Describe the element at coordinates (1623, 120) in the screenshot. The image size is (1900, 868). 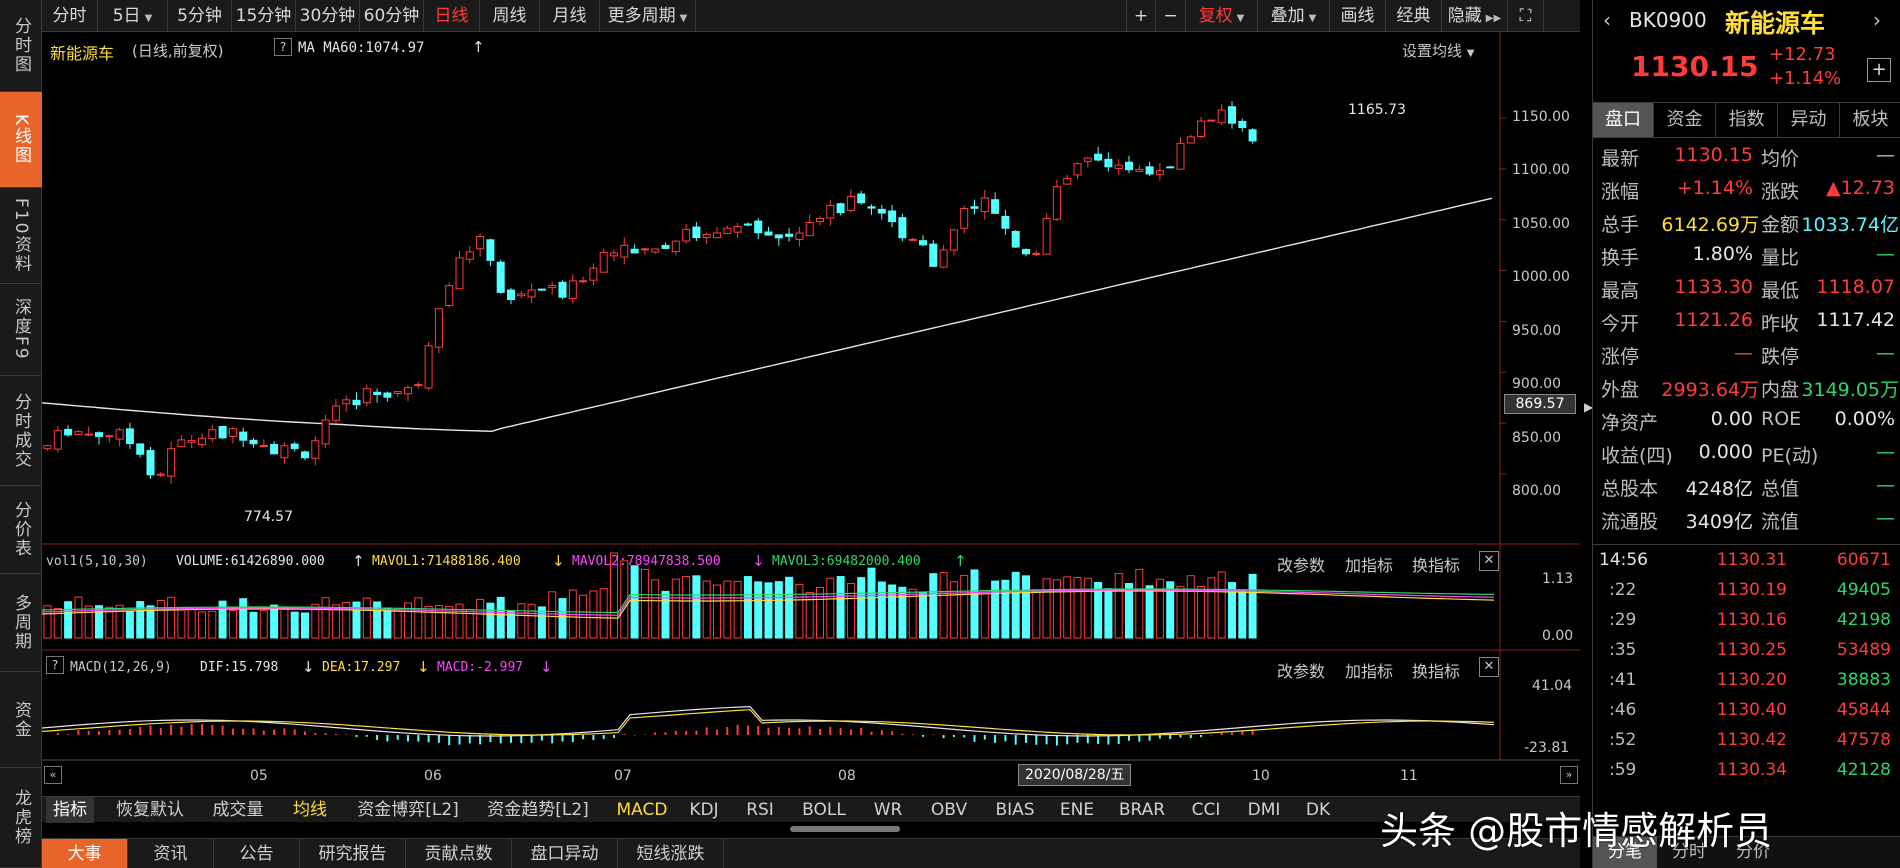
I see `quote-tab-board: 盘口` at that location.